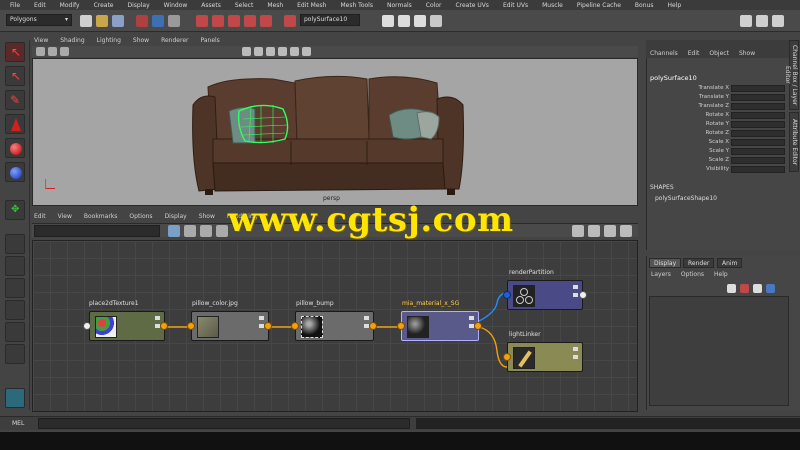 The height and width of the screenshot is (450, 800). Describe the element at coordinates (434, 5) in the screenshot. I see `menu-color: Color` at that location.